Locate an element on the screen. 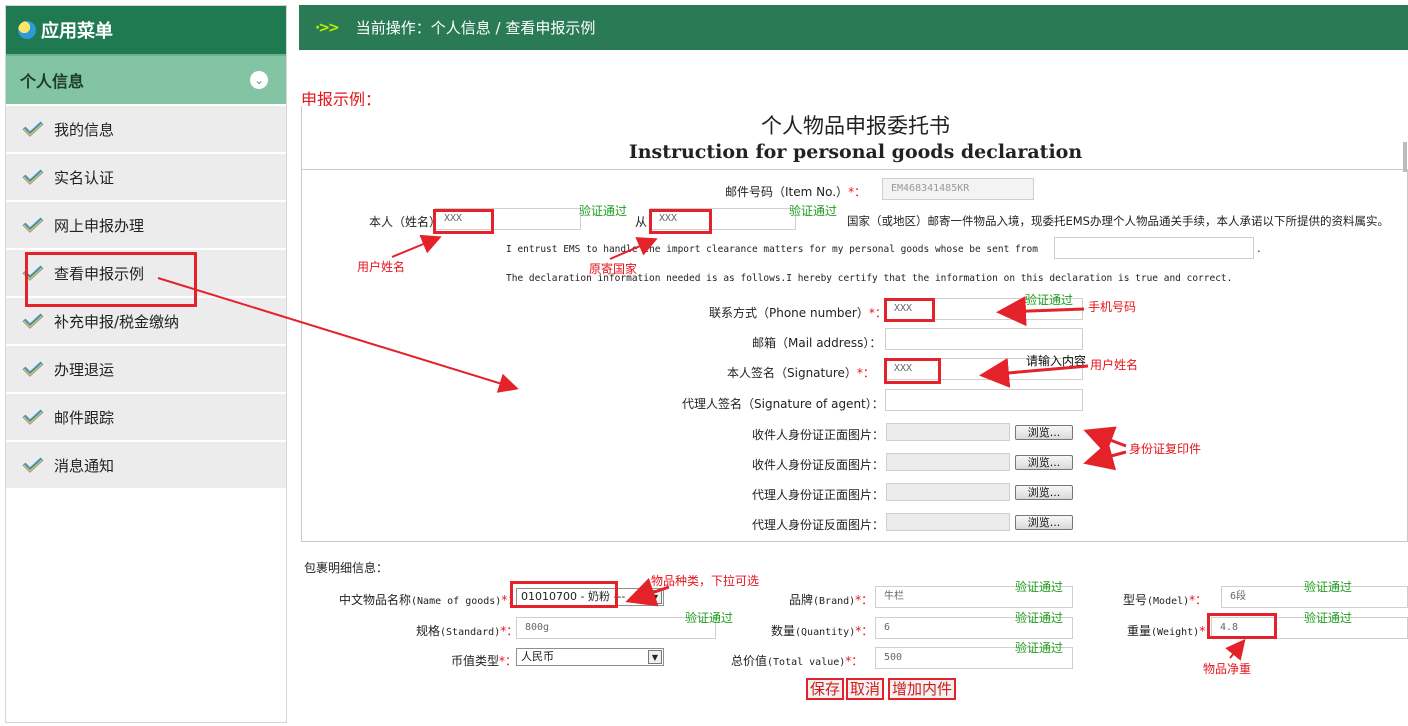 This screenshot has height=726, width=1408. globe-icon is located at coordinates (27, 30).